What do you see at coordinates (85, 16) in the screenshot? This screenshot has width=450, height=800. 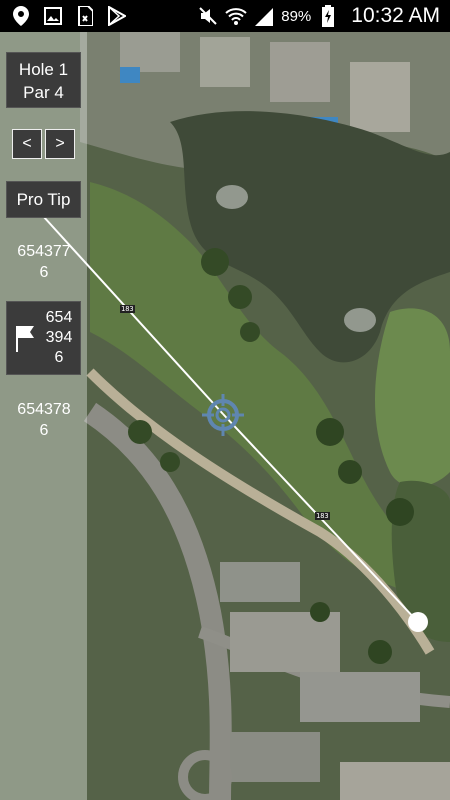 I see `sim-icon` at bounding box center [85, 16].